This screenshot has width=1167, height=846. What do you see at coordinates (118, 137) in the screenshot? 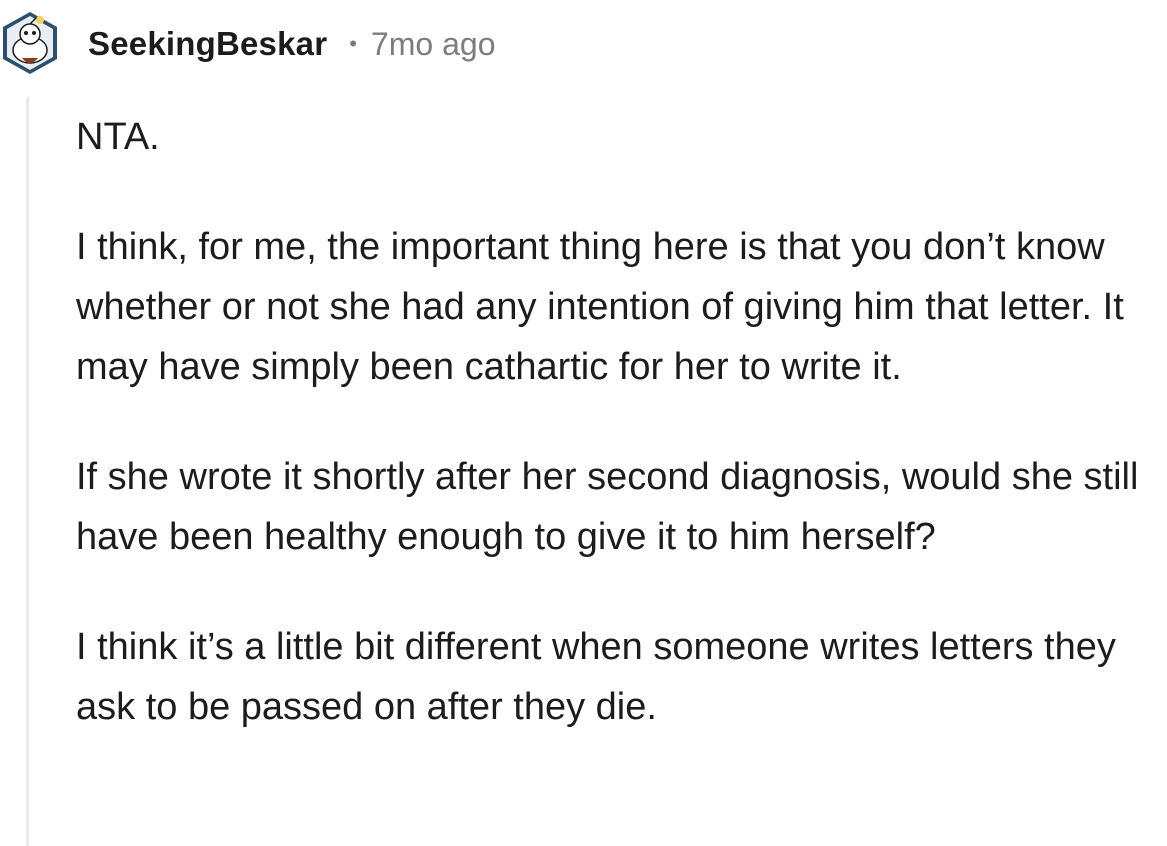
I see `comment-paragraph: NTA.` at bounding box center [118, 137].